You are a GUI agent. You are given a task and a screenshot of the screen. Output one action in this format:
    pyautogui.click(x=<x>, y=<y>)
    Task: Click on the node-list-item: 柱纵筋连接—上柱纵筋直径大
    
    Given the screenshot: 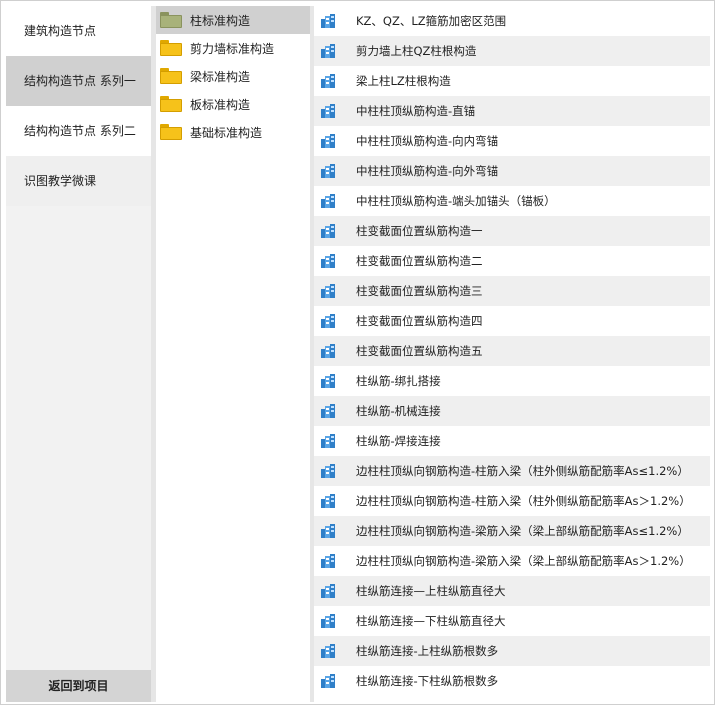 What is the action you would take?
    pyautogui.click(x=512, y=591)
    